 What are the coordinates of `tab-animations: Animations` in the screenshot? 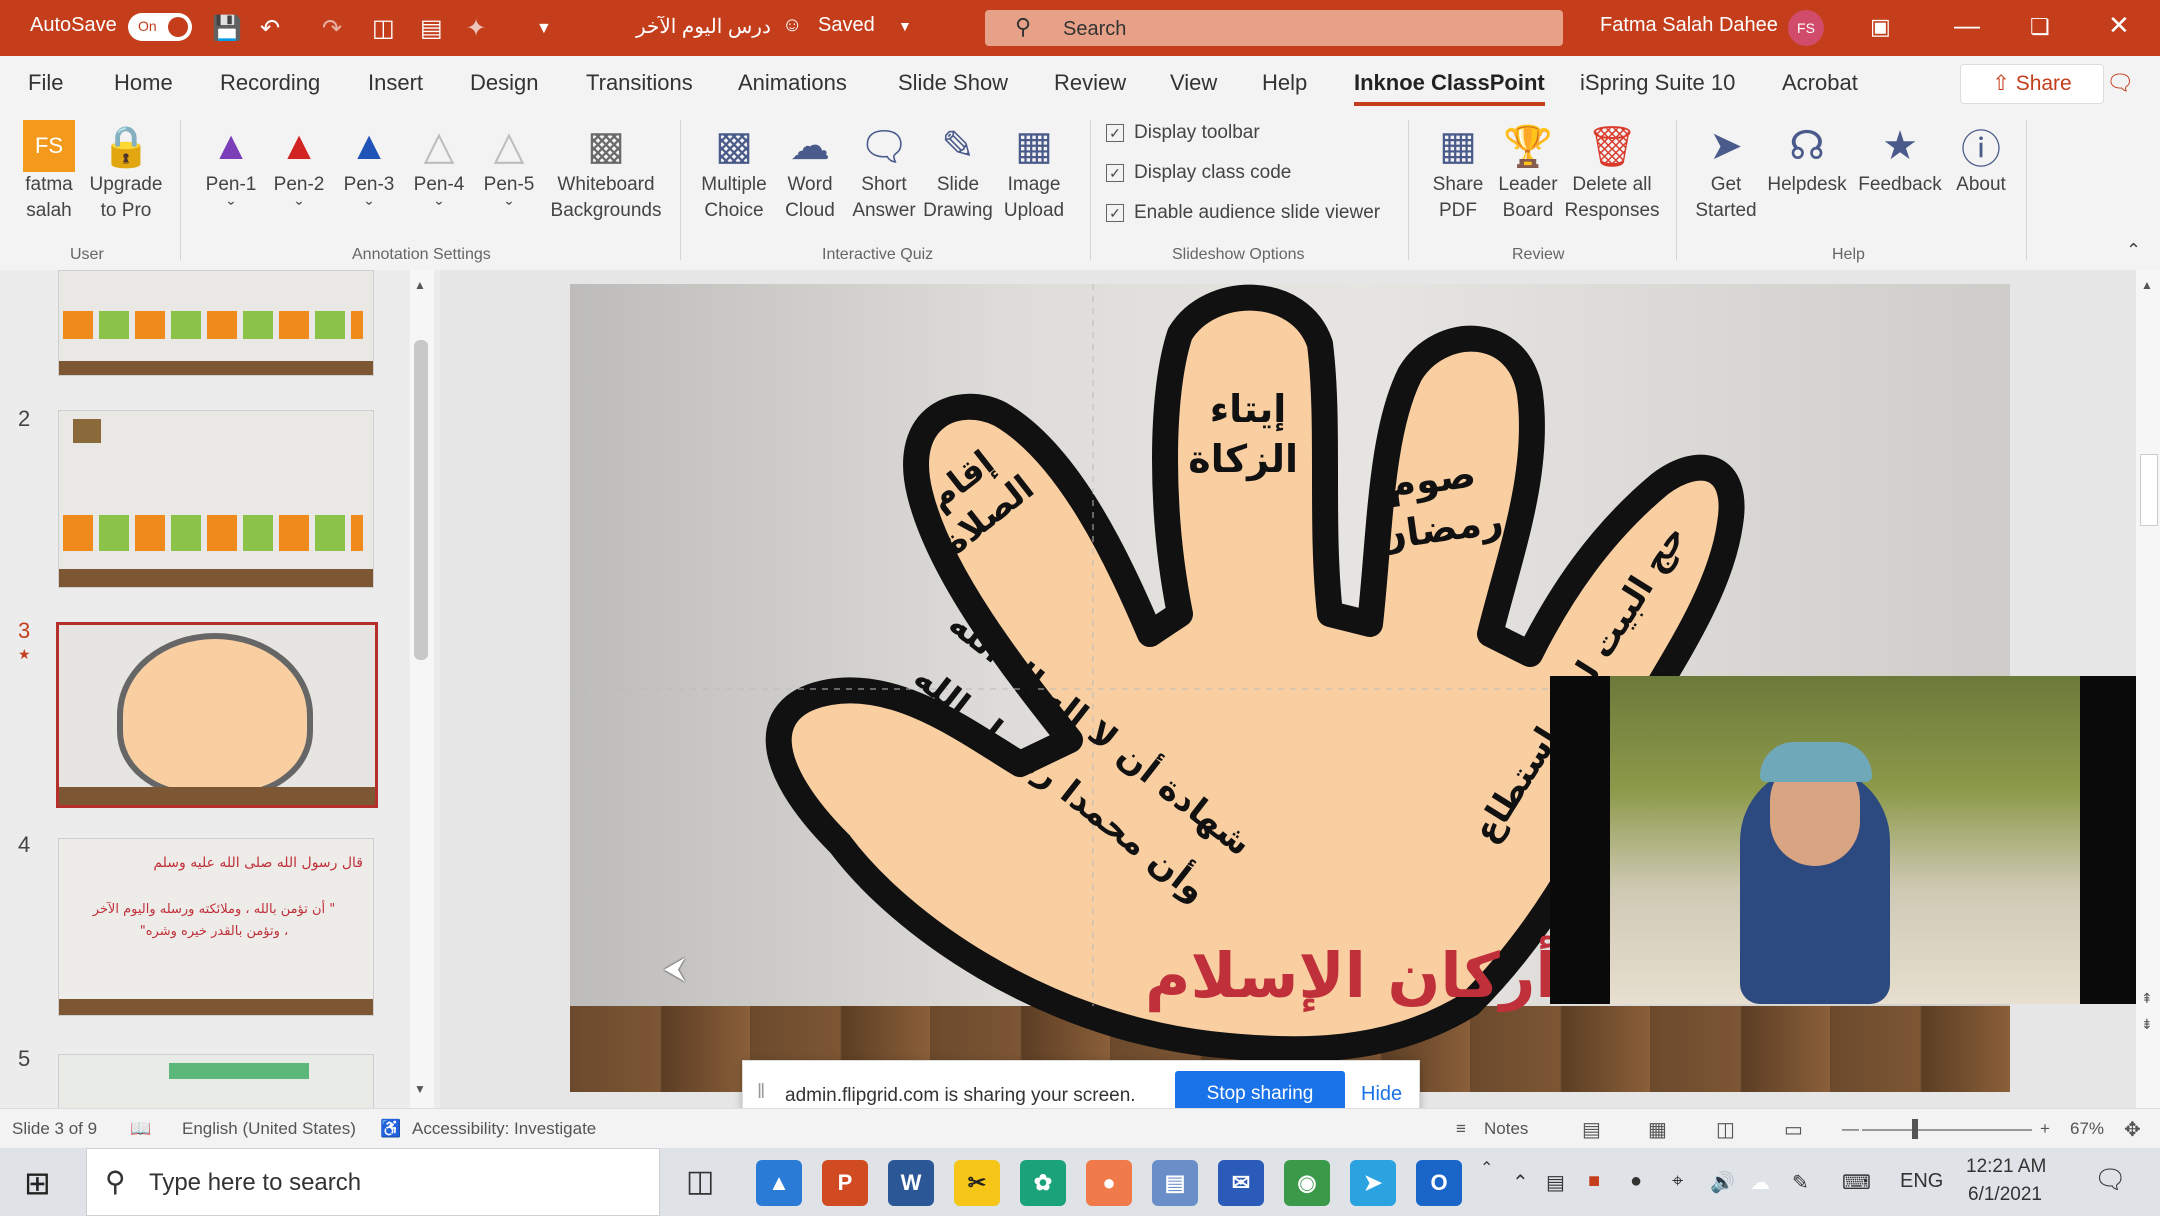 It's located at (792, 83).